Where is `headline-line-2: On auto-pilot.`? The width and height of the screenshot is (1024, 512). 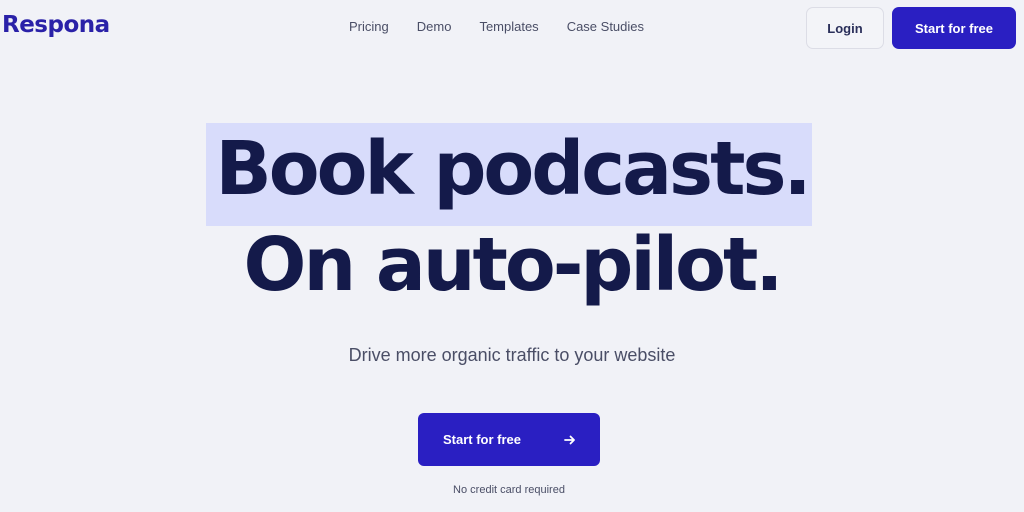 headline-line-2: On auto-pilot. is located at coordinates (513, 265).